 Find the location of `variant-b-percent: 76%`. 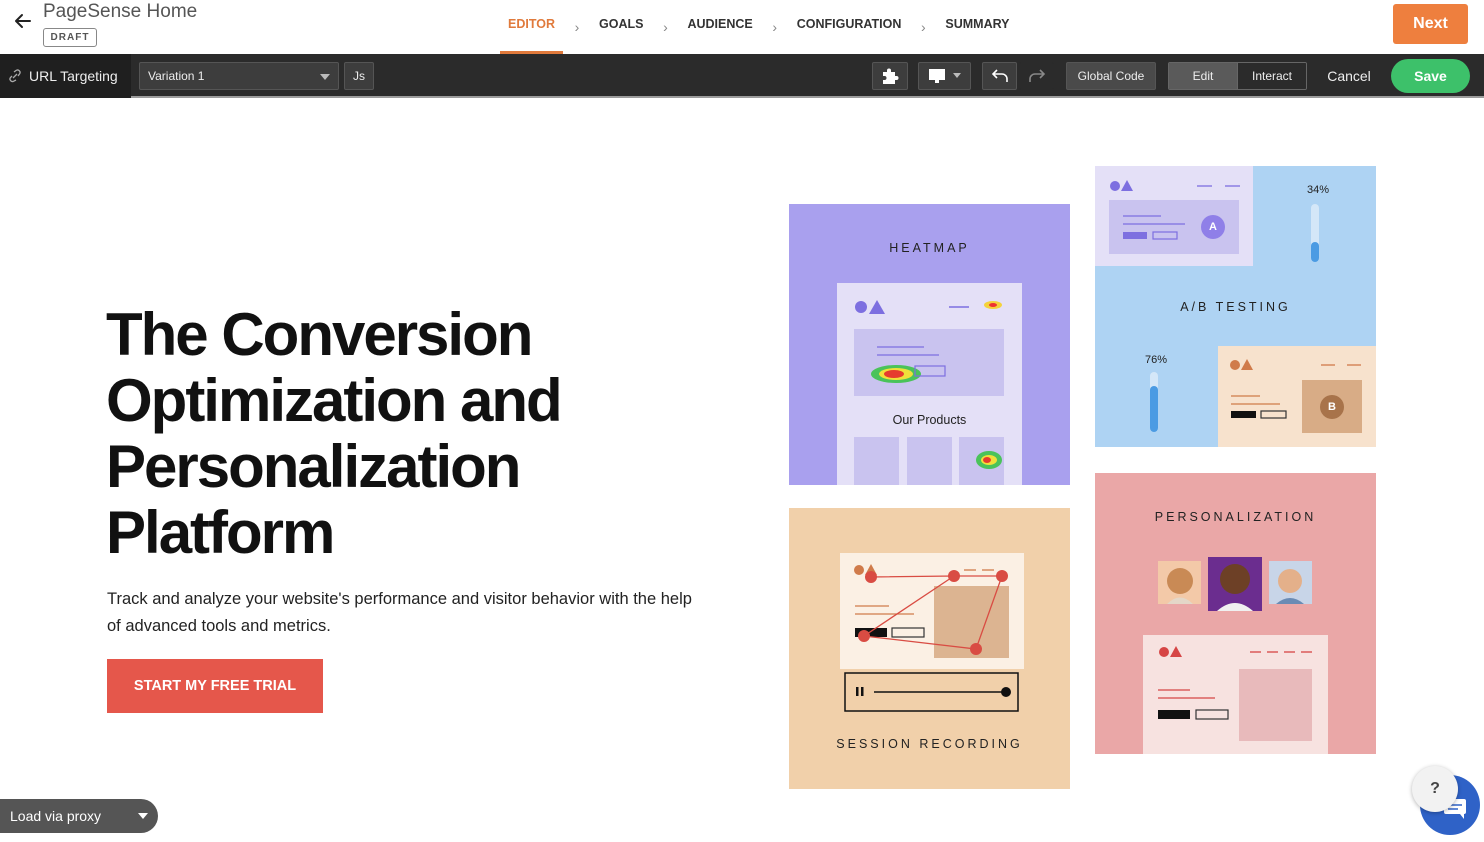

variant-b-percent: 76% is located at coordinates (1156, 360).